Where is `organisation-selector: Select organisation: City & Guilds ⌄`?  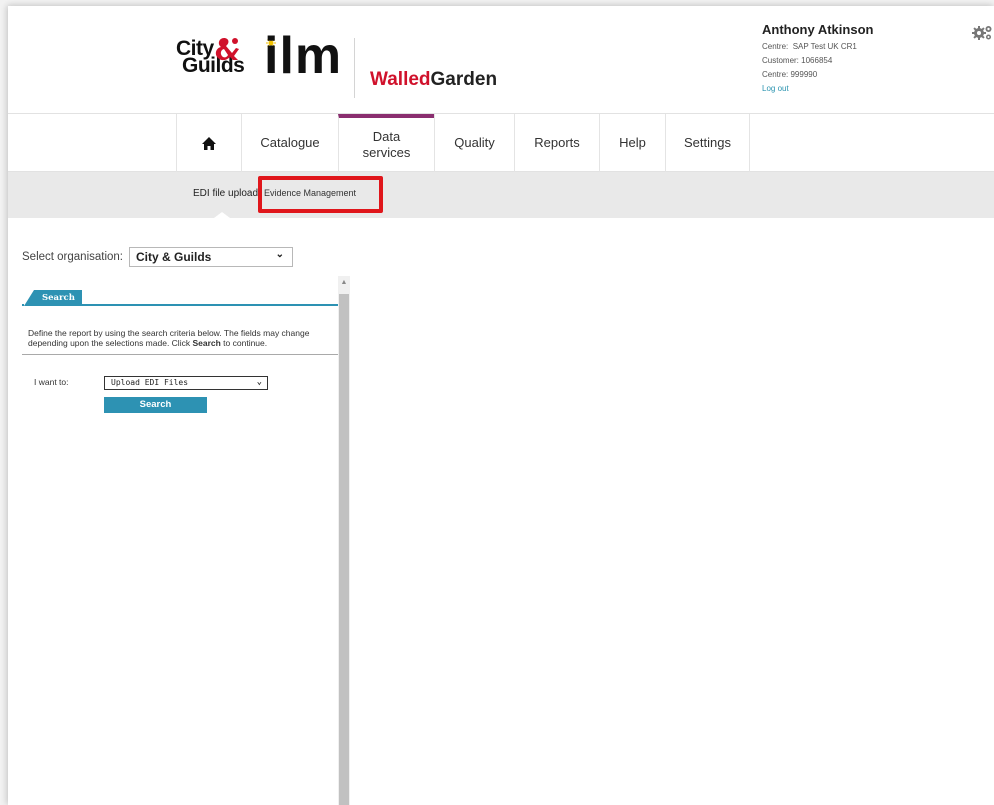 organisation-selector: Select organisation: City & Guilds ⌄ is located at coordinates (158, 257).